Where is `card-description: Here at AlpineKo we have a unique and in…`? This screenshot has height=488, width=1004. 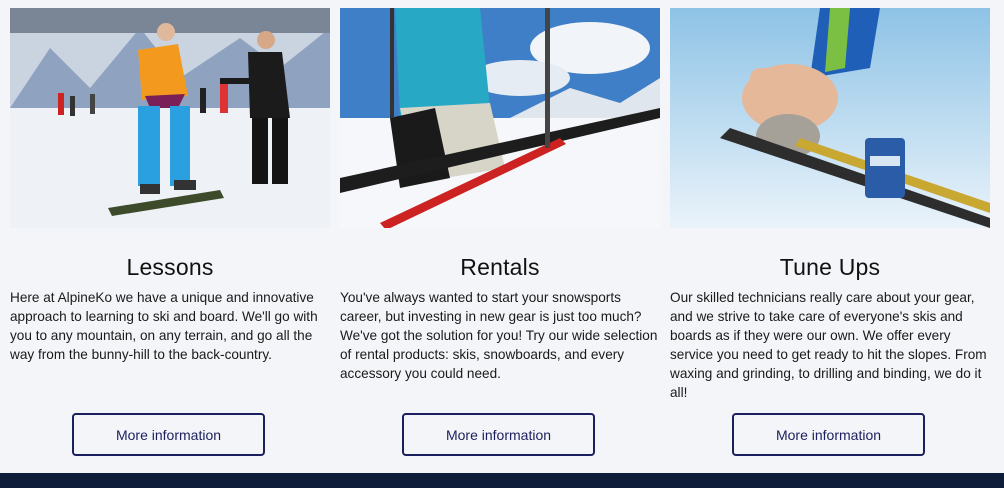
card-description: Here at AlpineKo we have a unique and in… is located at coordinates (164, 326).